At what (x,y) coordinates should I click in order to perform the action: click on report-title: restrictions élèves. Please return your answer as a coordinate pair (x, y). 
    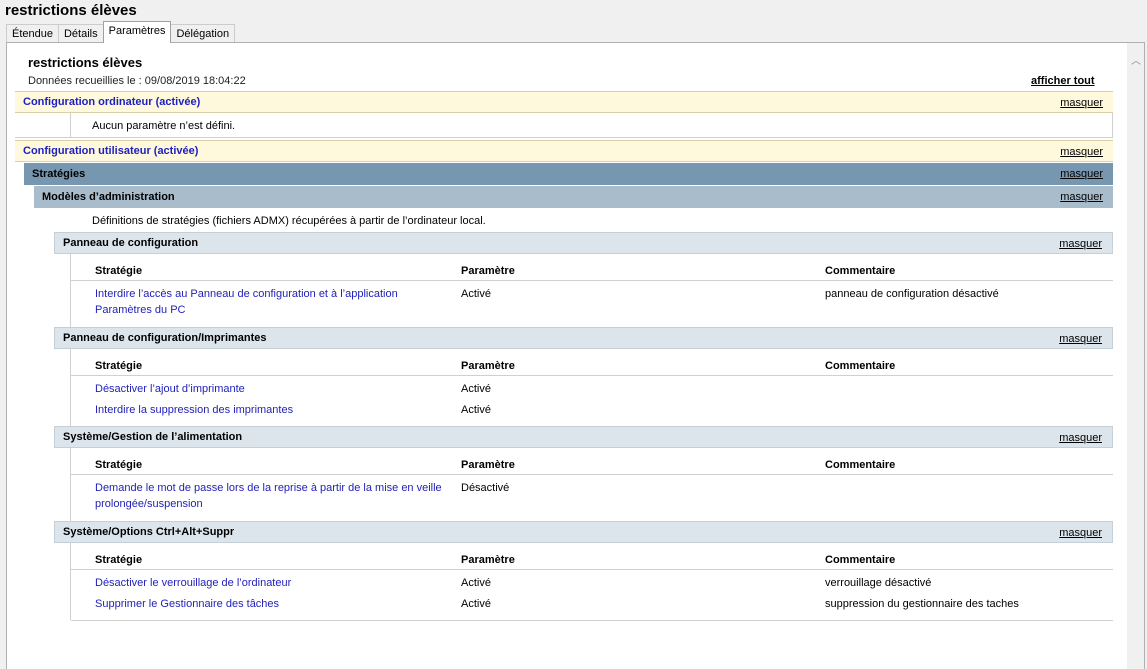
    Looking at the image, I should click on (85, 62).